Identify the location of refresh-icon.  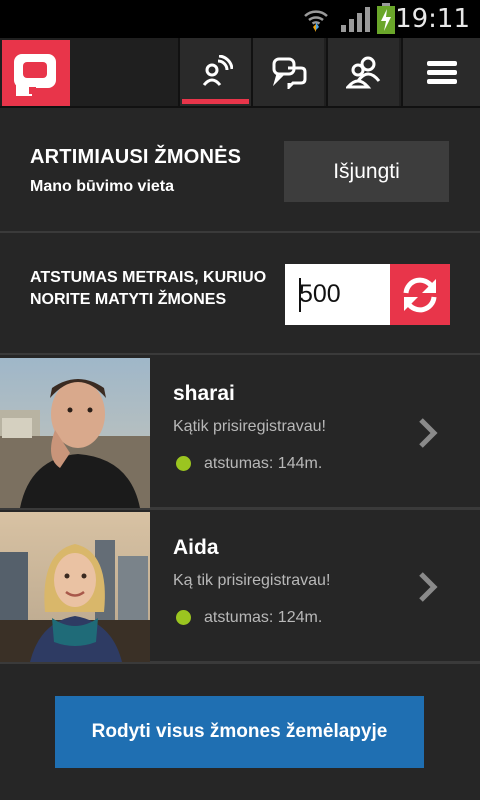
(420, 294).